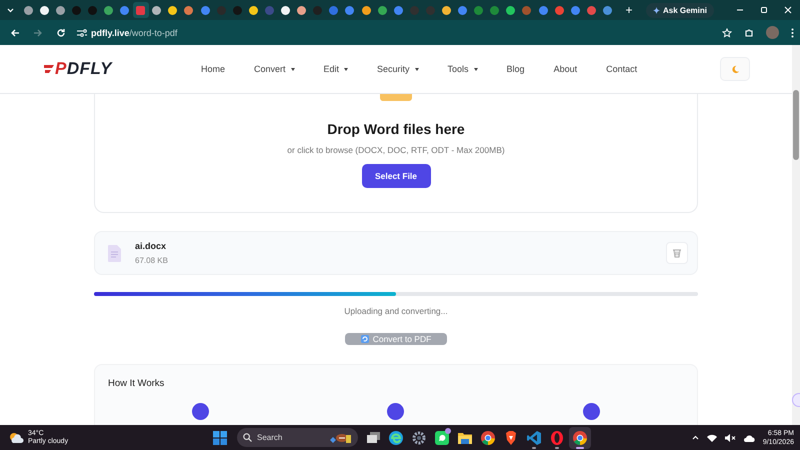 The image size is (800, 450). Describe the element at coordinates (396, 150) in the screenshot. I see `dropzone-hint: or click to browse (DOCX, DOC, RTF, ODT - Max 200MB)` at that location.